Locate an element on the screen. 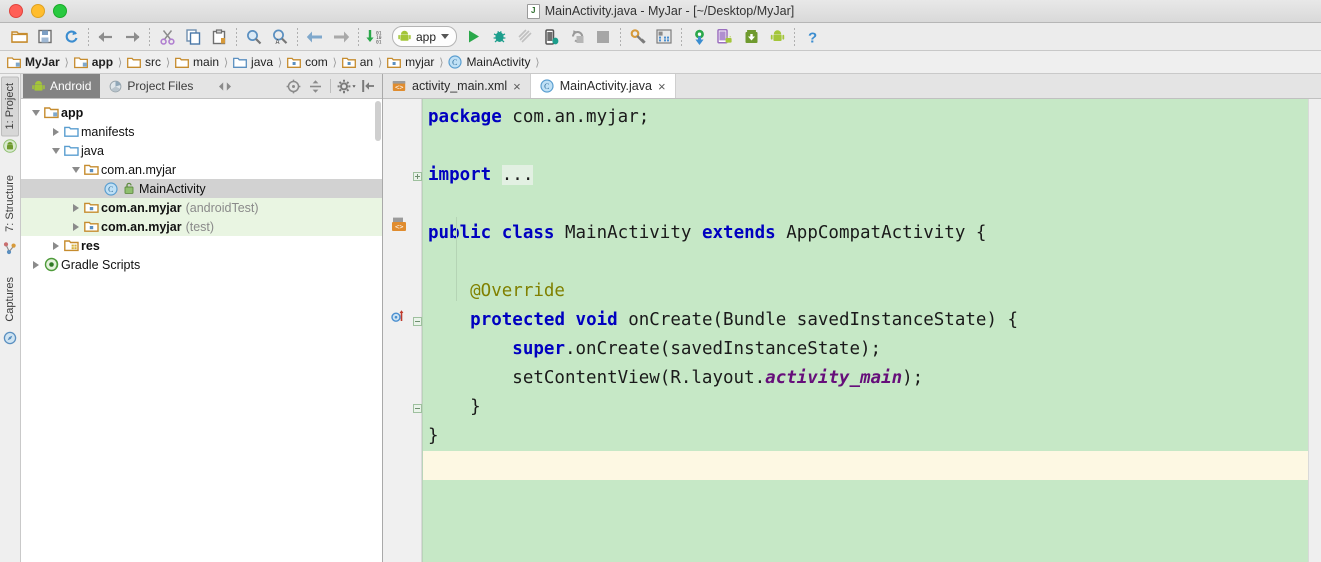 This screenshot has width=1321, height=562. structure-tab-label: 7: Structure is located at coordinates (10, 204).